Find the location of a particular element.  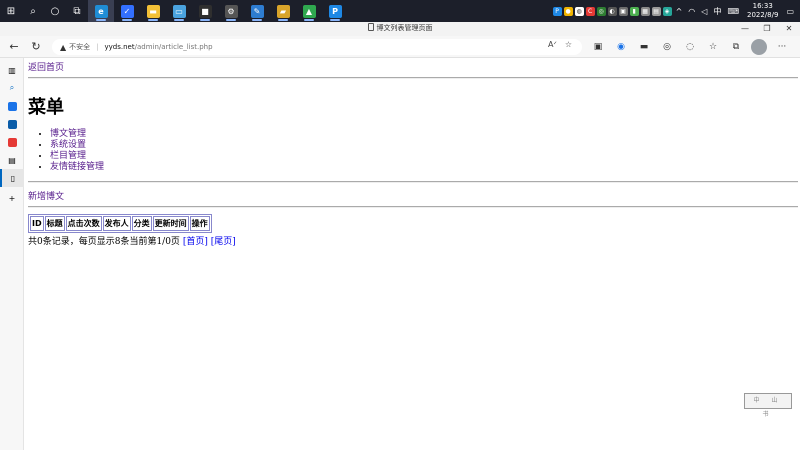

tray-app-icon: ◈ is located at coordinates (667, 11).